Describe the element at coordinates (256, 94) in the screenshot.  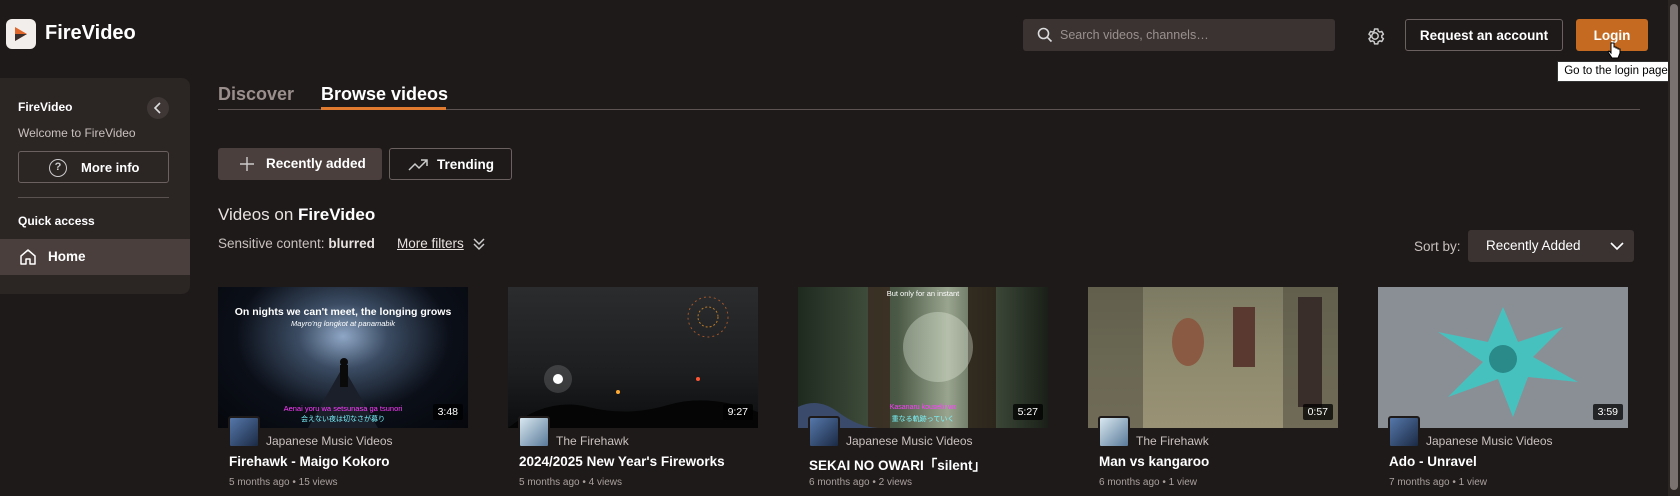
I see `tab-discover: Discover` at that location.